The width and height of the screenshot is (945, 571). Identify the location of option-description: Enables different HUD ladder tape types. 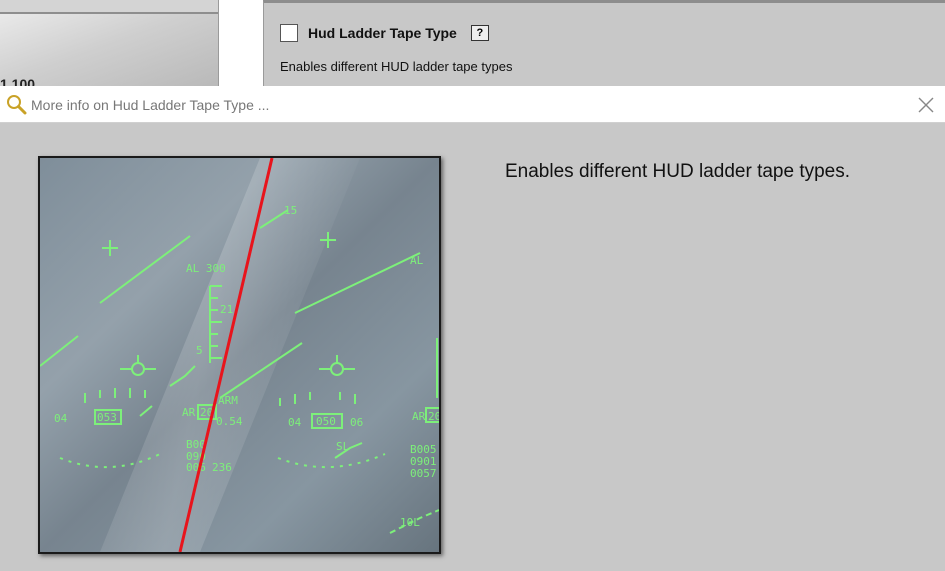
(396, 66).